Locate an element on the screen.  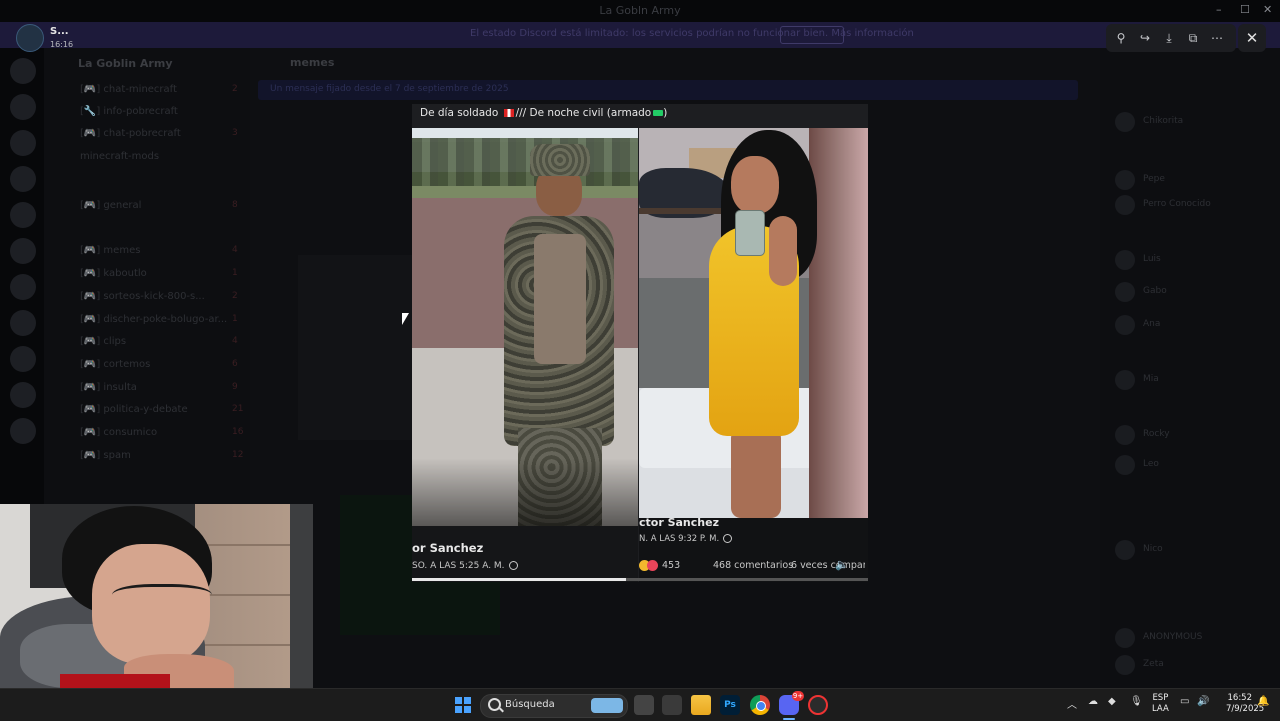
open-external-icon: ⧉ is located at coordinates (1193, 38).